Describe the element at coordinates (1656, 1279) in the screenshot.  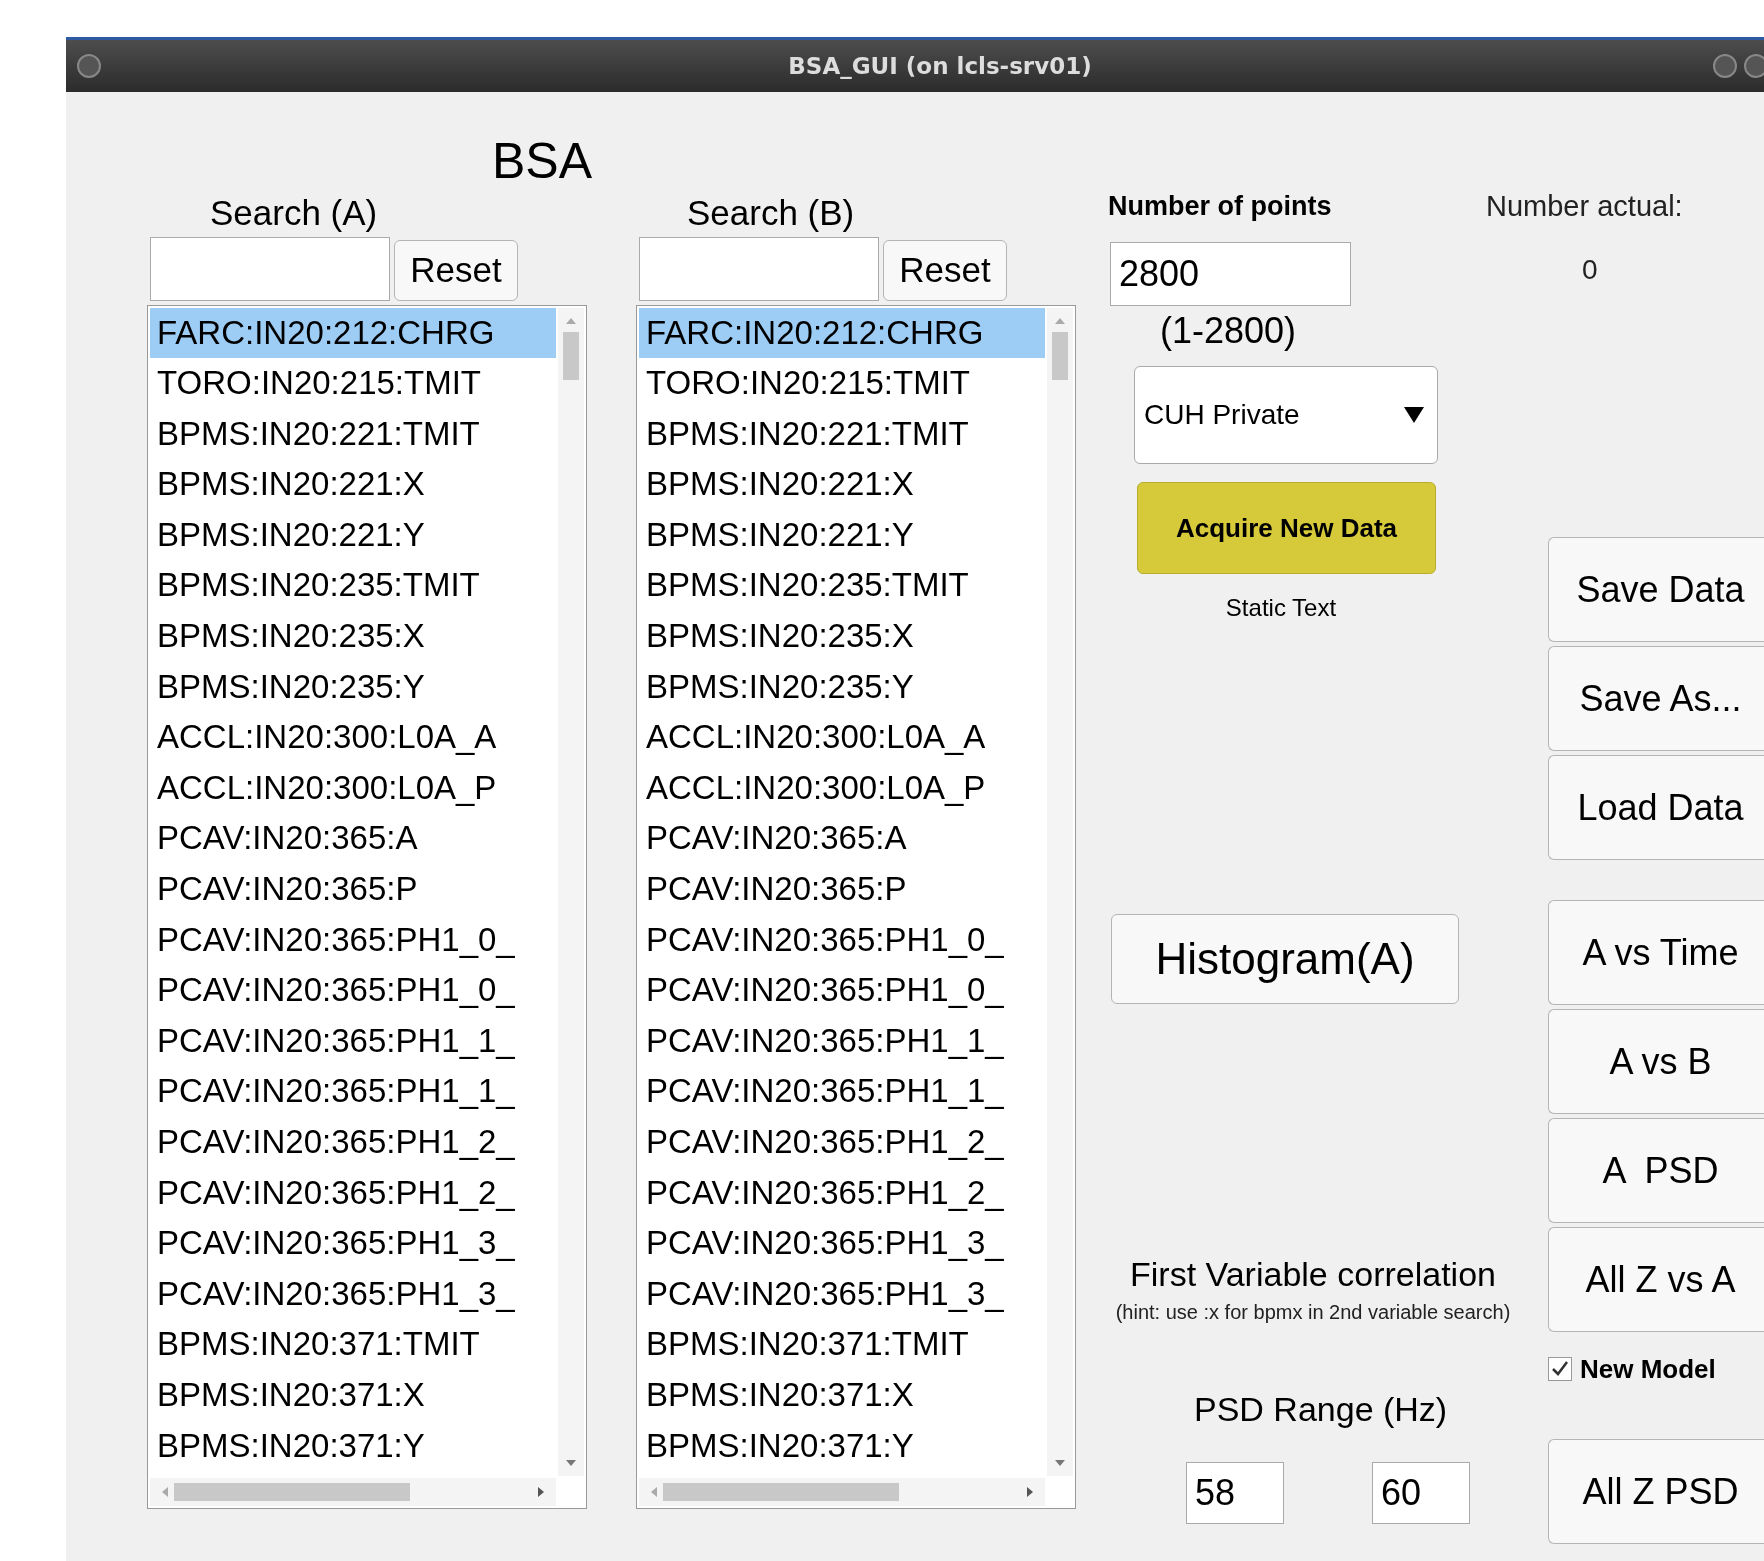
I see `action-button: All Z vs A` at that location.